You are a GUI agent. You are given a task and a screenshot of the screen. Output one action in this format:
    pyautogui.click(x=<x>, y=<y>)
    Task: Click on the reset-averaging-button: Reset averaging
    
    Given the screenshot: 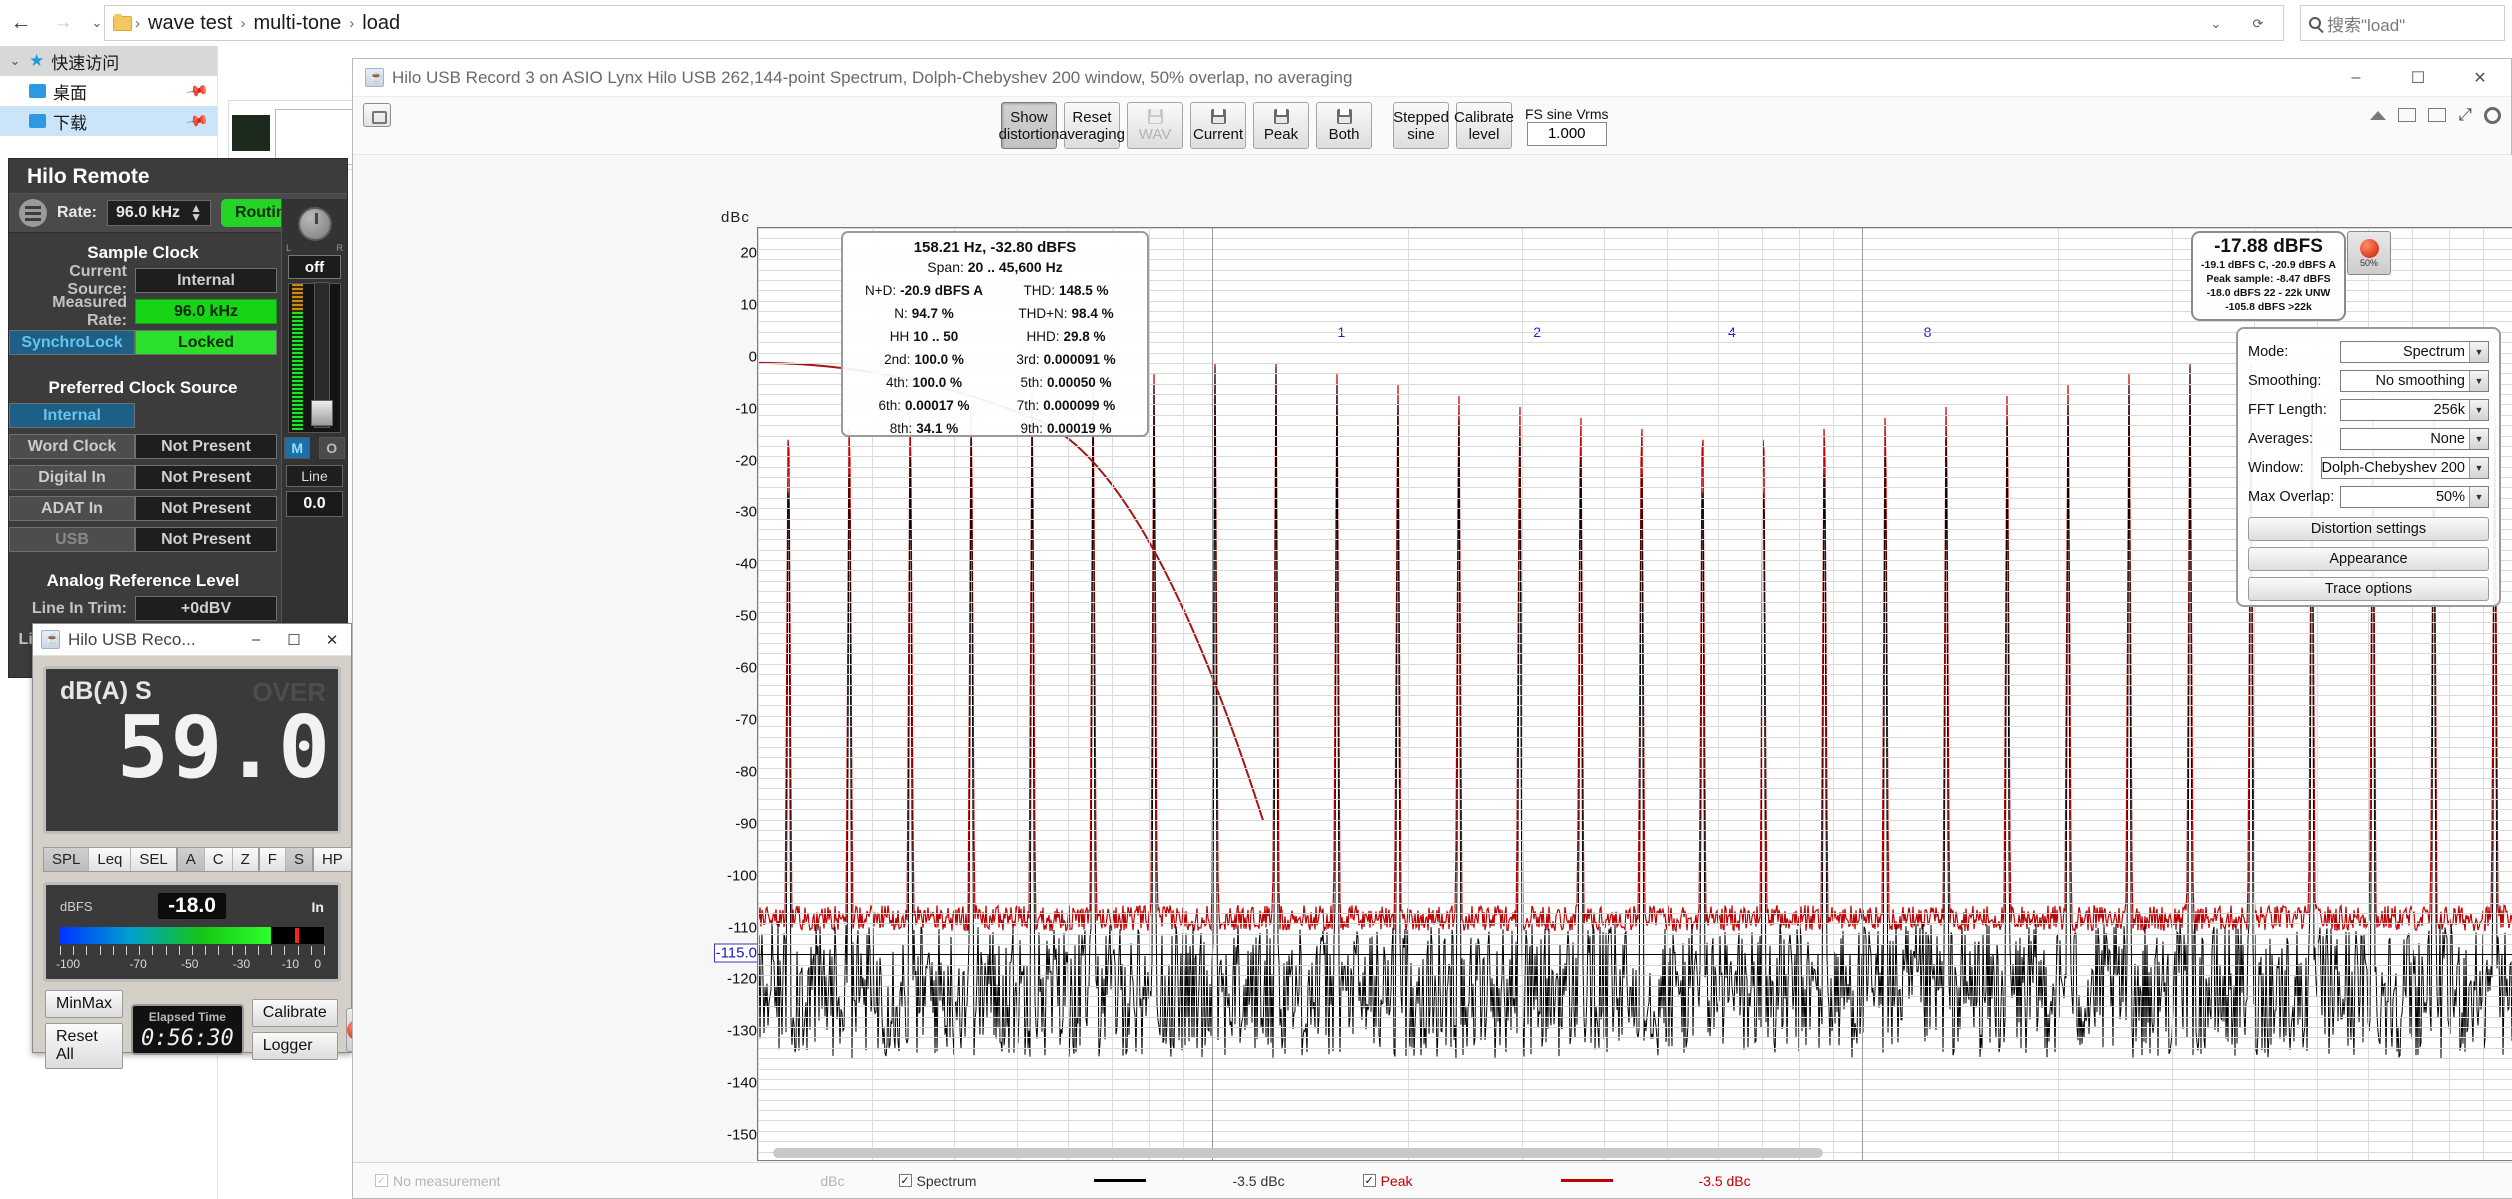 What is the action you would take?
    pyautogui.click(x=1092, y=125)
    